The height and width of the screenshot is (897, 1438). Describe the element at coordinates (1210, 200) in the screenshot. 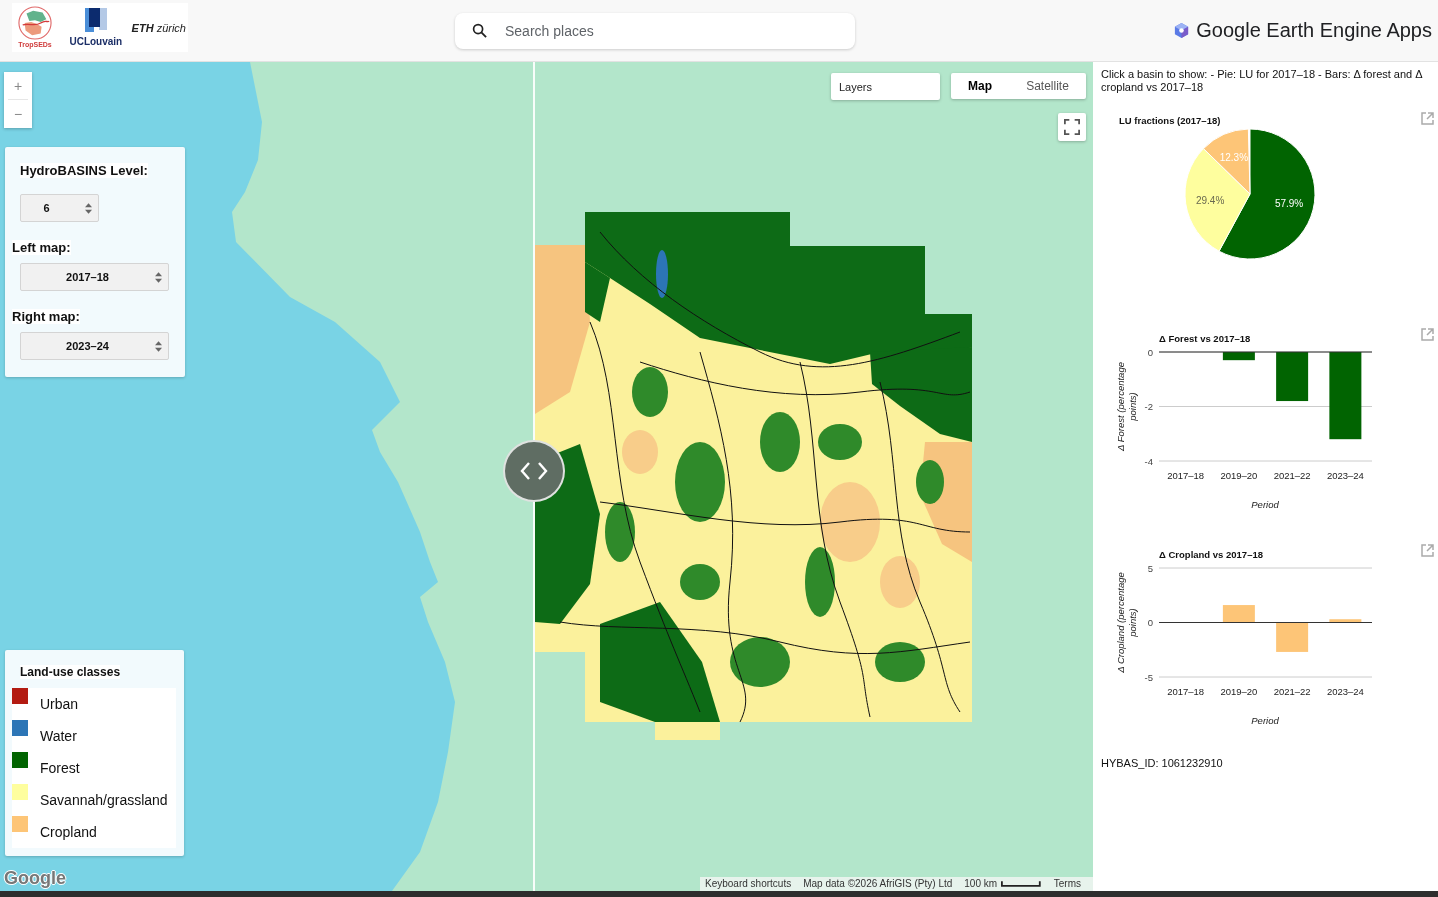

I see `slice-label: 29.4%` at that location.